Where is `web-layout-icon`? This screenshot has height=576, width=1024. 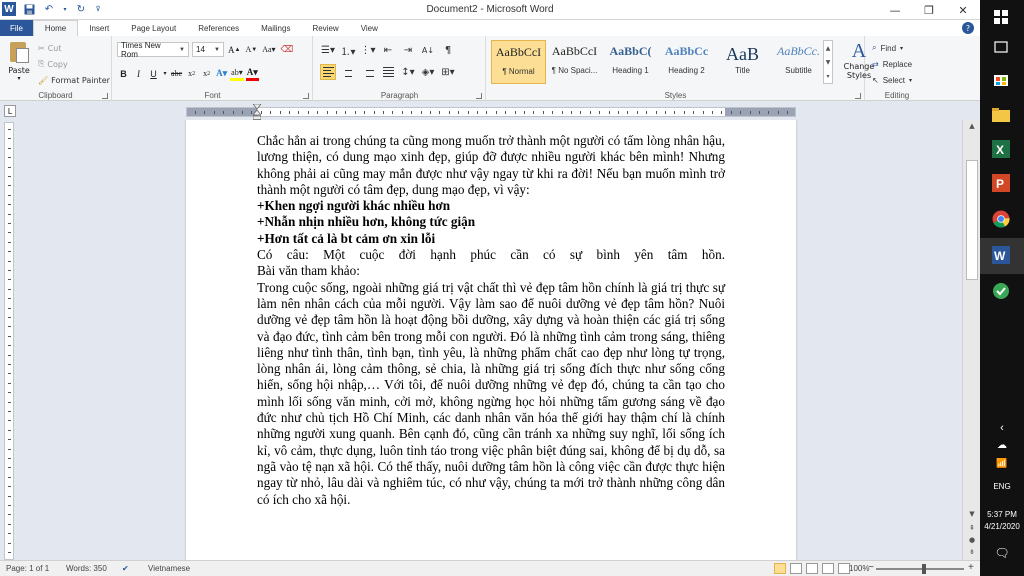
web-layout-icon is located at coordinates (812, 568).